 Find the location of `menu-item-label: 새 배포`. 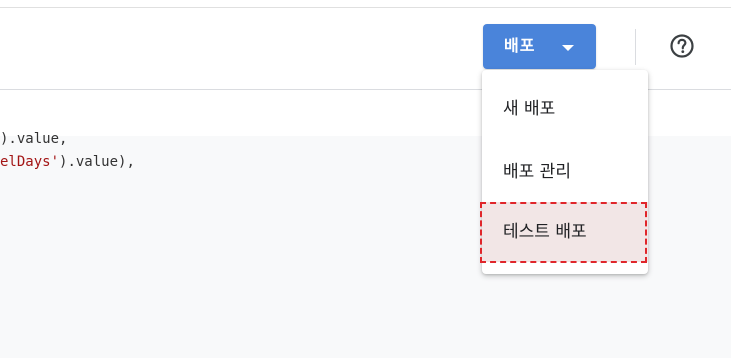

menu-item-label: 새 배포 is located at coordinates (529, 109).